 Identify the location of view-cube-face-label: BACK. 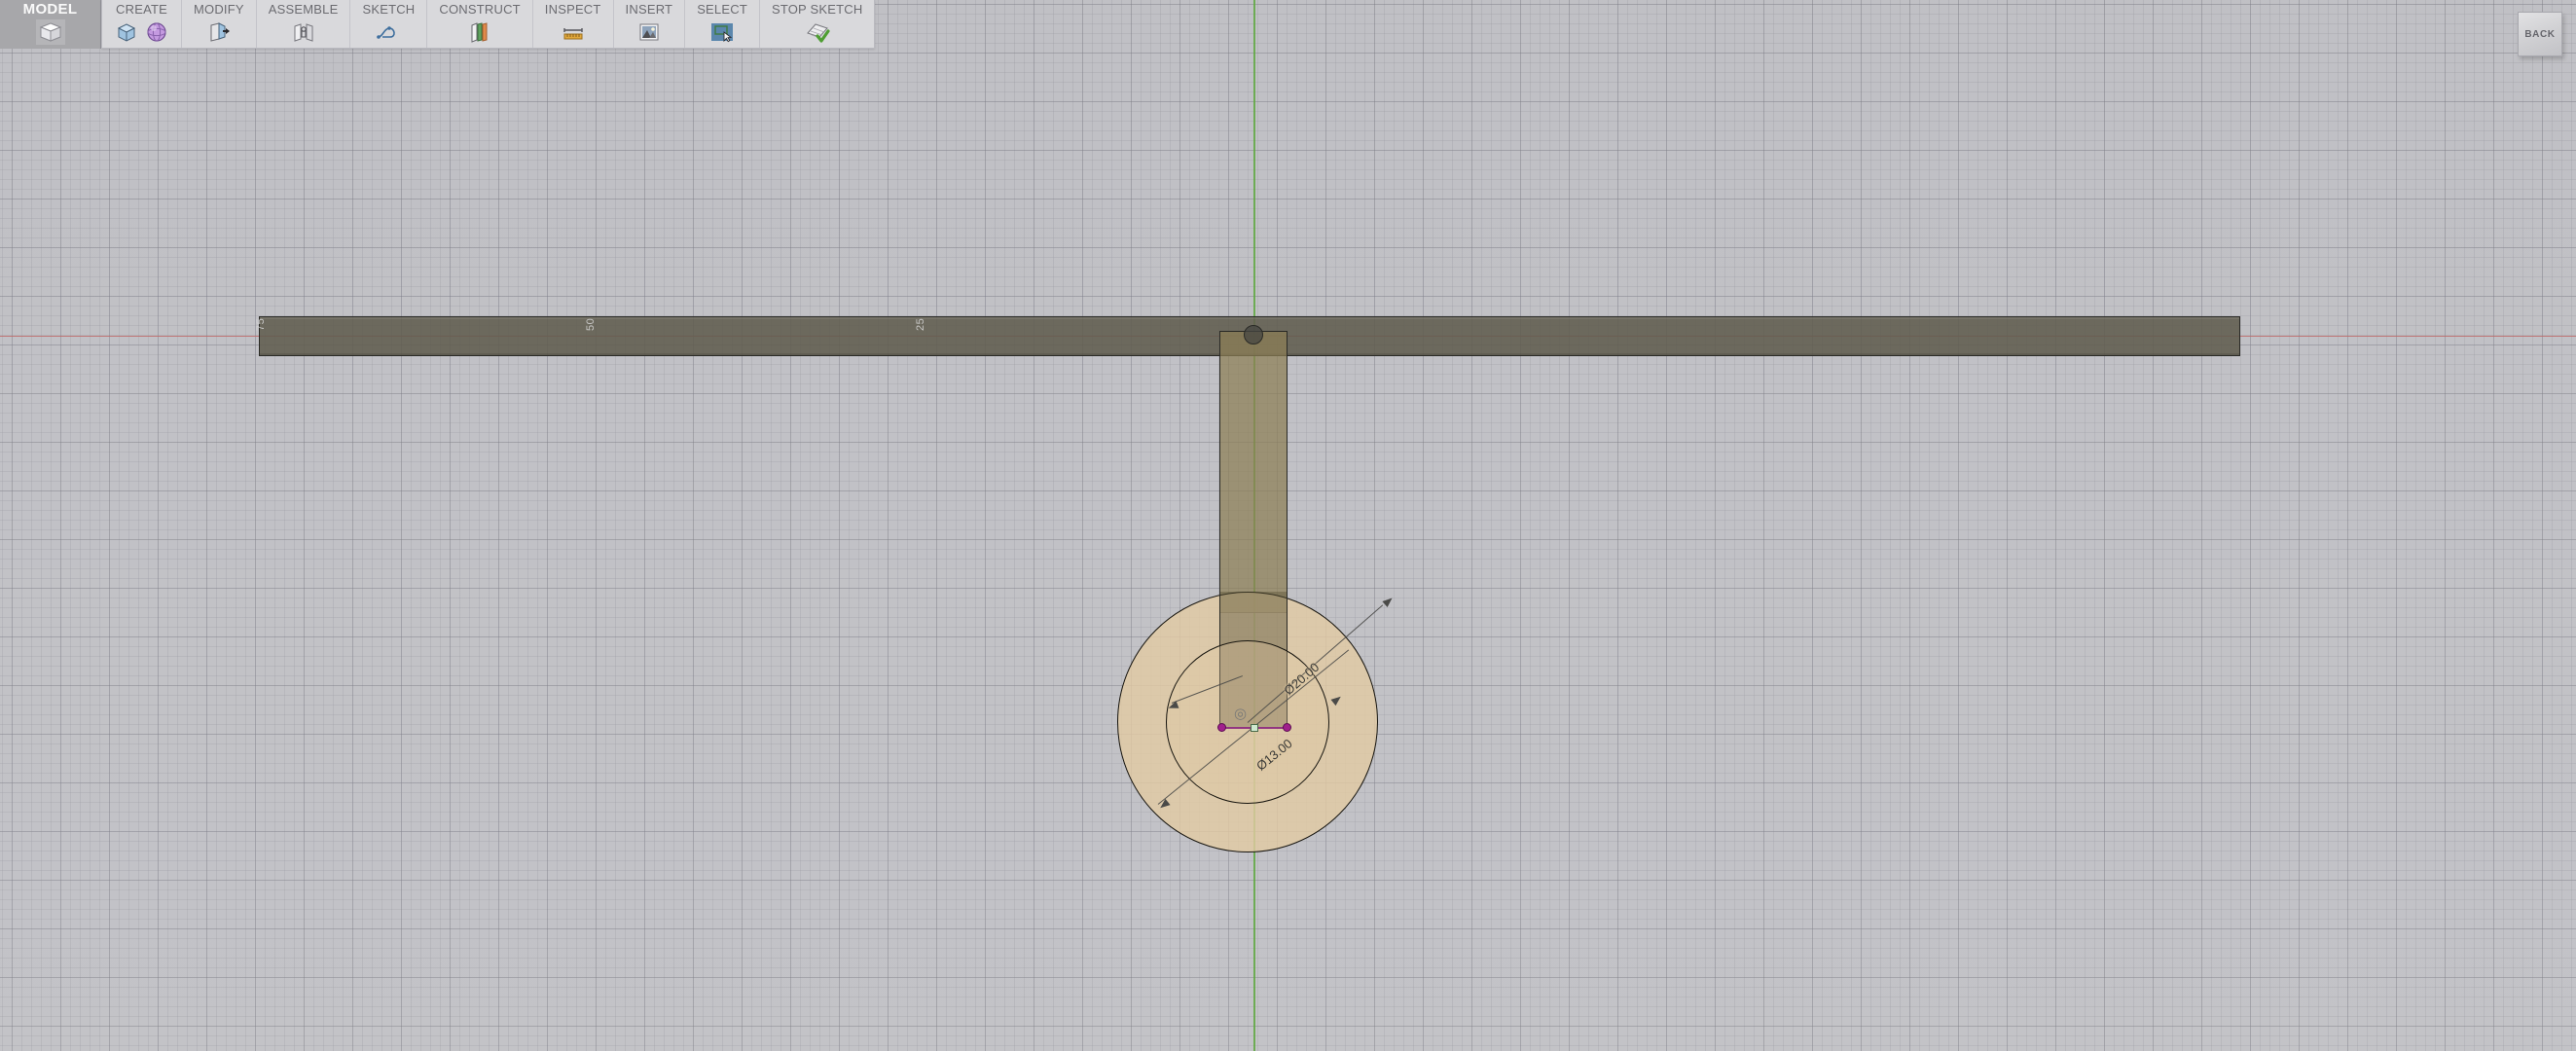
(2540, 34).